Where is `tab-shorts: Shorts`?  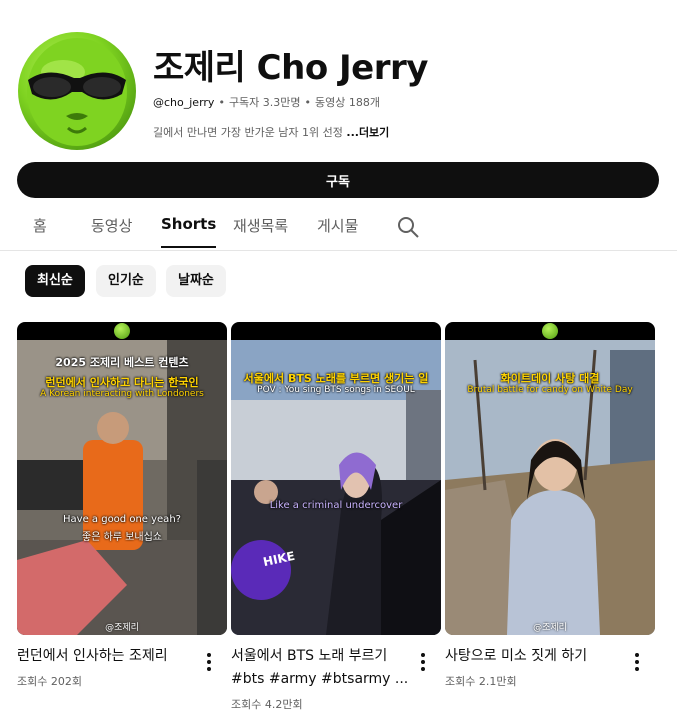 tab-shorts: Shorts is located at coordinates (189, 231).